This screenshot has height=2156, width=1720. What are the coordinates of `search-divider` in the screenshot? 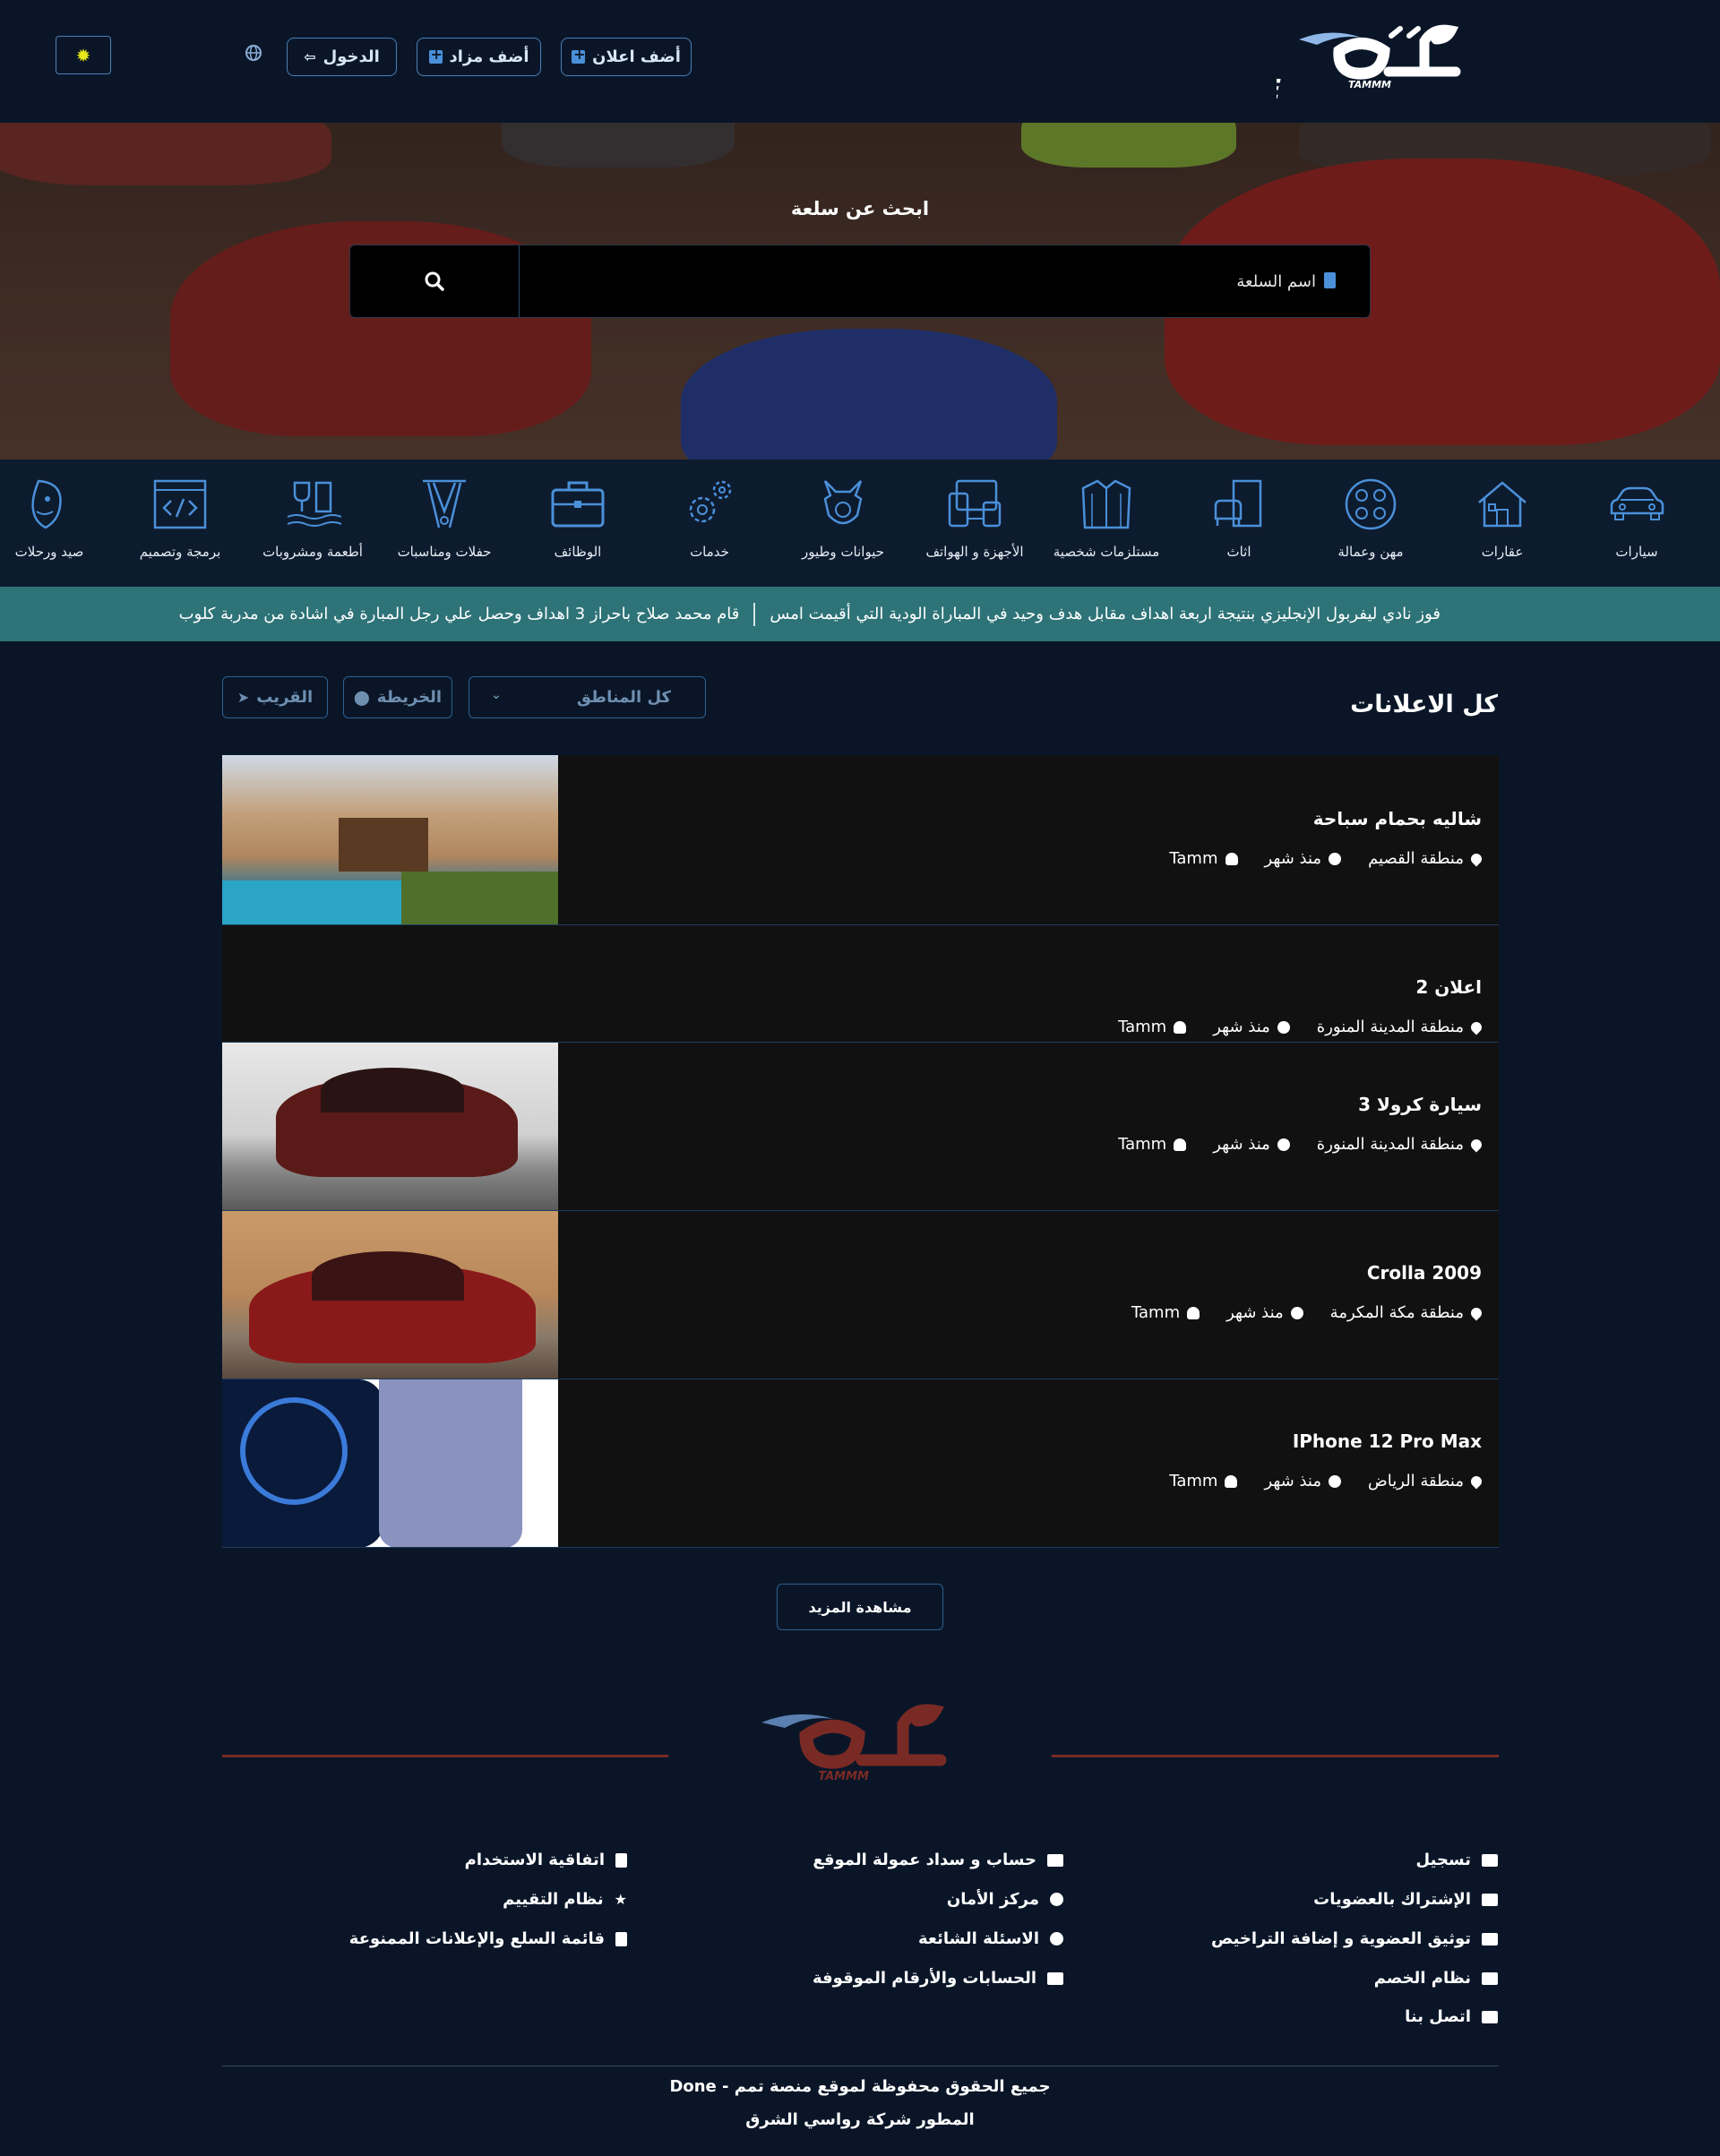 It's located at (519, 281).